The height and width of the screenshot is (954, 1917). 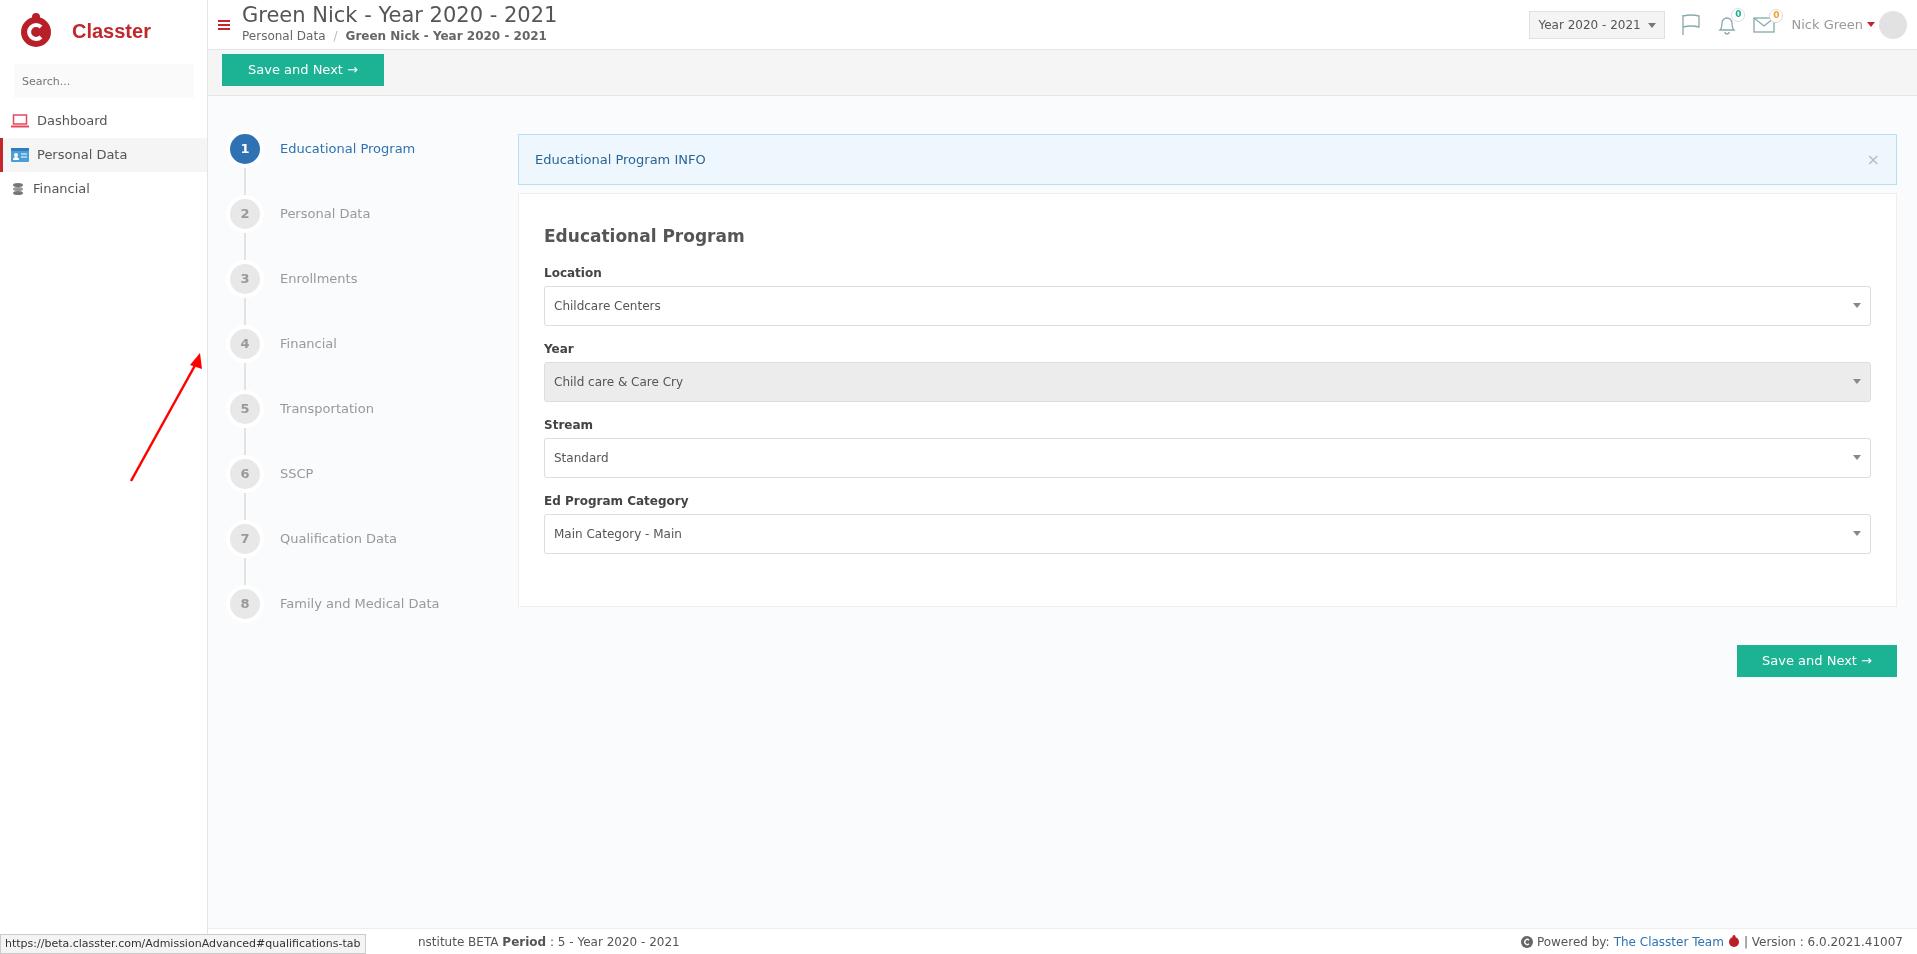 What do you see at coordinates (645, 236) in the screenshot?
I see `form-title: Educational Program` at bounding box center [645, 236].